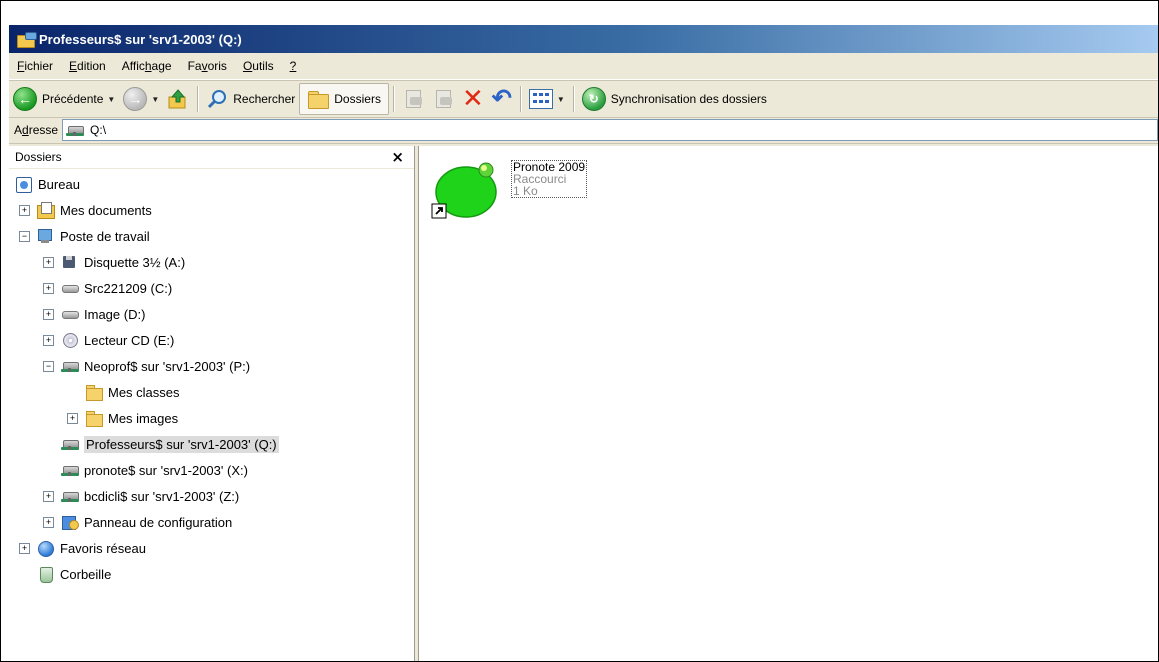 The height and width of the screenshot is (662, 1159). What do you see at coordinates (211, 210) in the screenshot?
I see `tree-item-mes-documents: + Mes documents` at bounding box center [211, 210].